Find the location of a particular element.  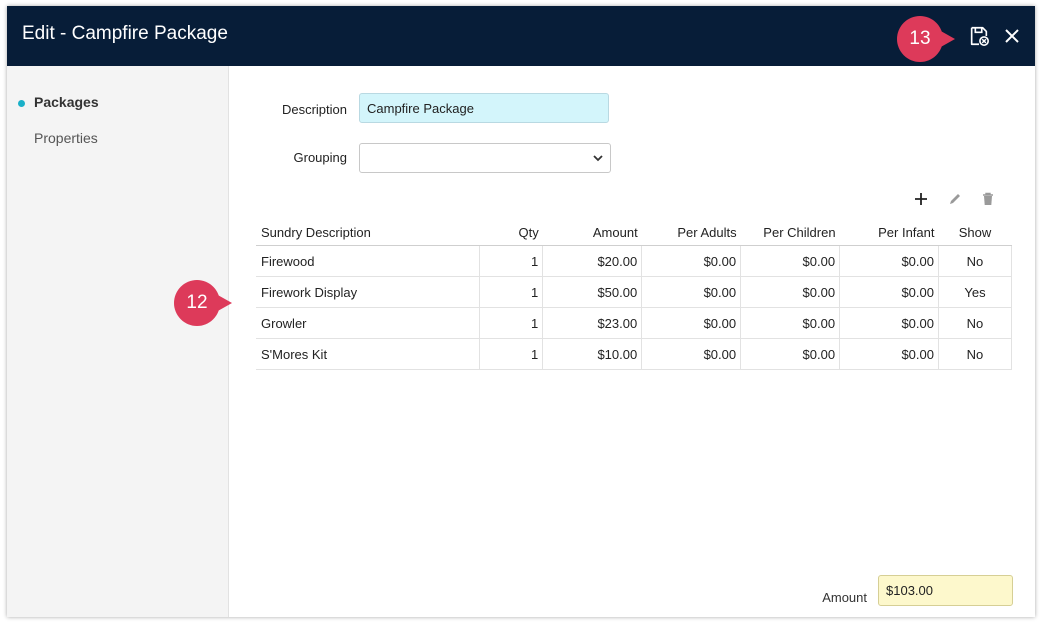

cell-description: Firework Display is located at coordinates (368, 292).